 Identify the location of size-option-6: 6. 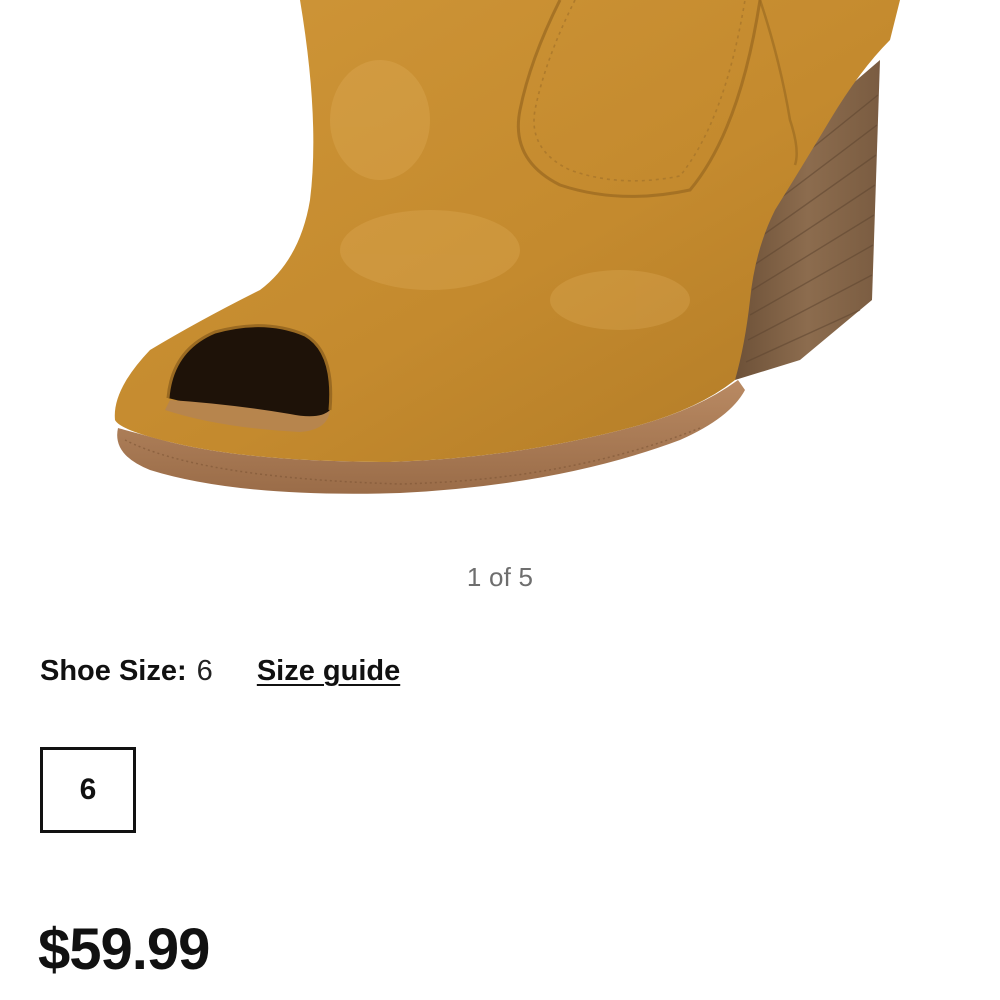
(88, 790).